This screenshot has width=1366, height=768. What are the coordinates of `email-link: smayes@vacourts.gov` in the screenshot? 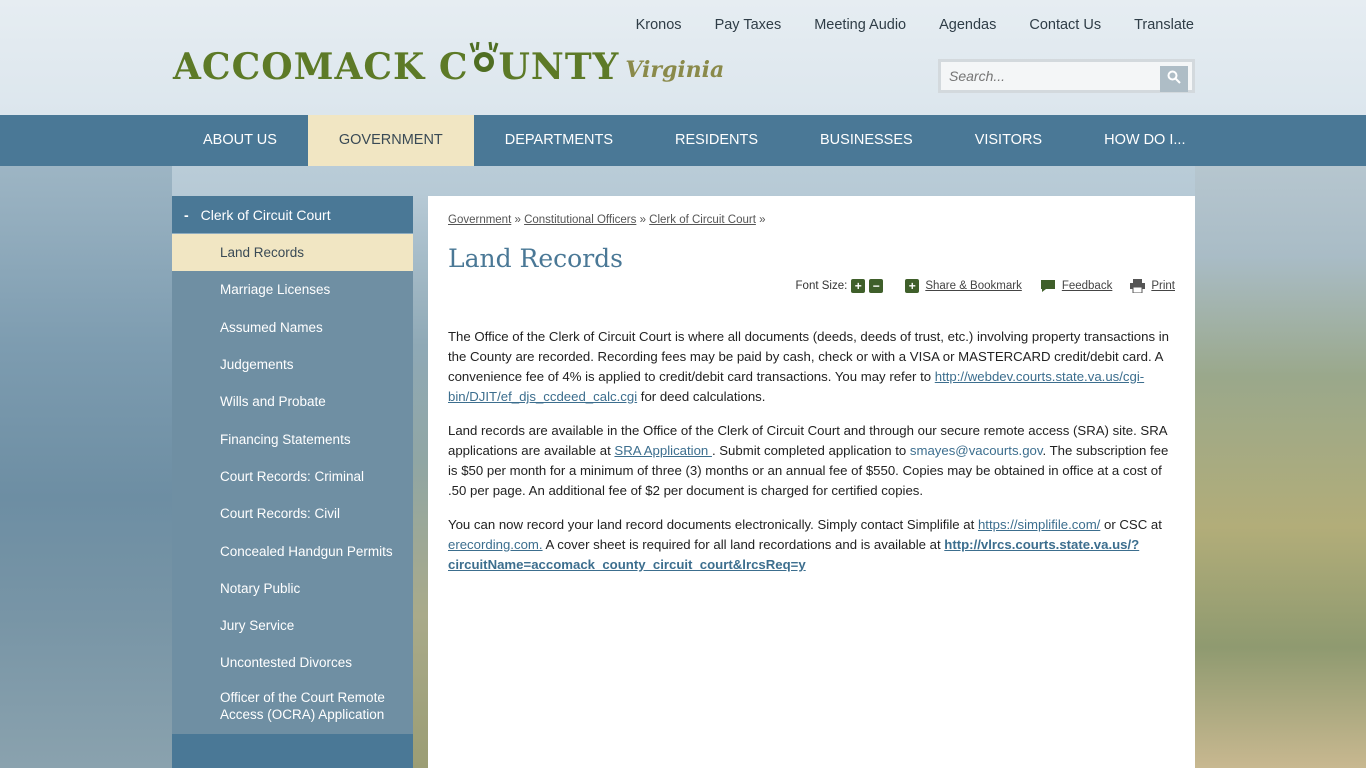 It's located at (976, 450).